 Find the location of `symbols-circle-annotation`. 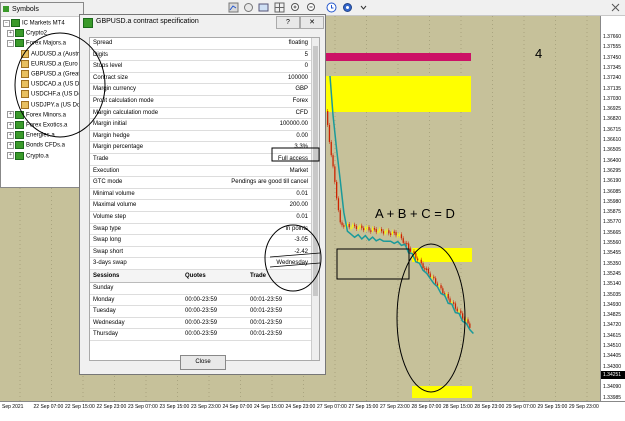

symbols-circle-annotation is located at coordinates (60, 85).